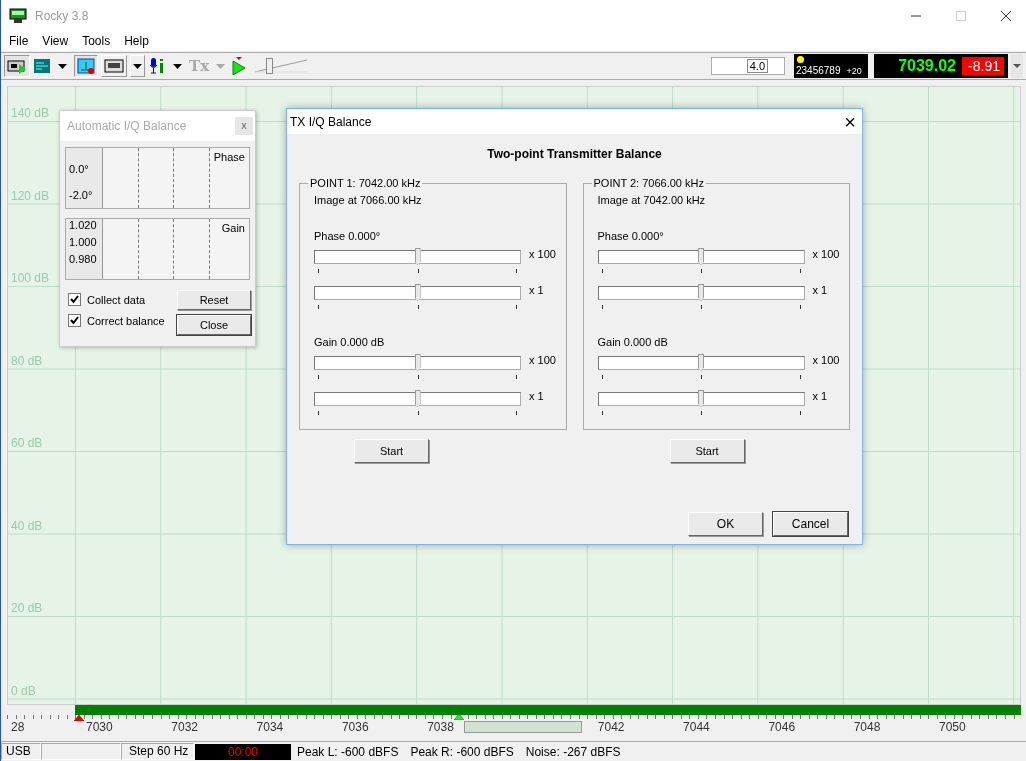 The height and width of the screenshot is (761, 1026). Describe the element at coordinates (831, 66) in the screenshot. I see `s-meter: 23456789 +20` at that location.